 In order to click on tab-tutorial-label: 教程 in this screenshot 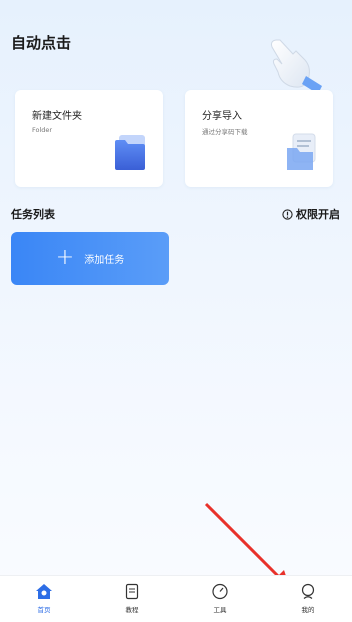, I will do `click(132, 610)`.